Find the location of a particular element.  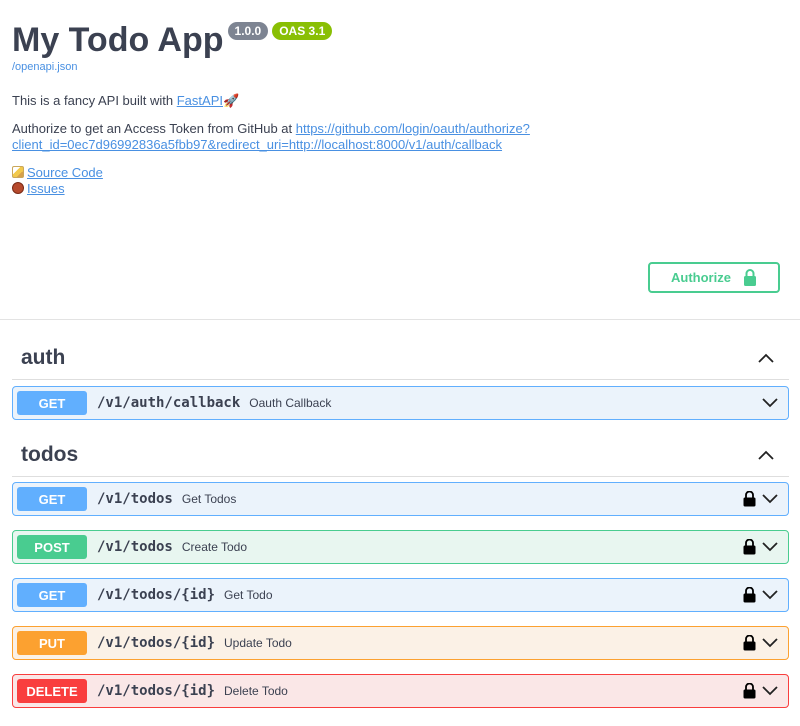

intro-paragraph: This is a fancy API built with FastAPI🚀 is located at coordinates (400, 101).